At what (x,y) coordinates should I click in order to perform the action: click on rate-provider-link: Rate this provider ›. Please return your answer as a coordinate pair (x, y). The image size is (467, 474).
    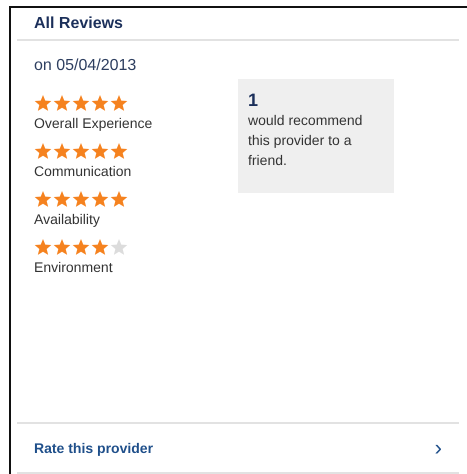
    Looking at the image, I should click on (238, 448).